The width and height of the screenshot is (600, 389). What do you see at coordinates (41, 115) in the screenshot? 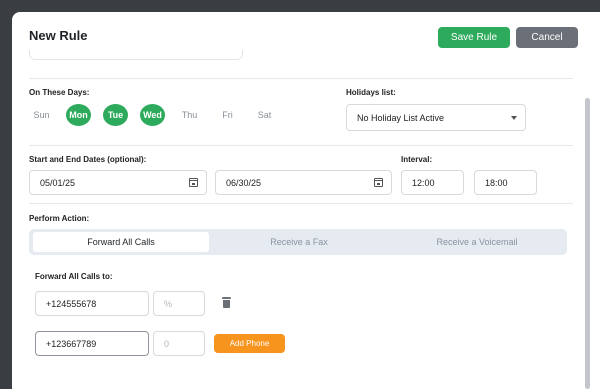
I see `day-sun: Sun` at bounding box center [41, 115].